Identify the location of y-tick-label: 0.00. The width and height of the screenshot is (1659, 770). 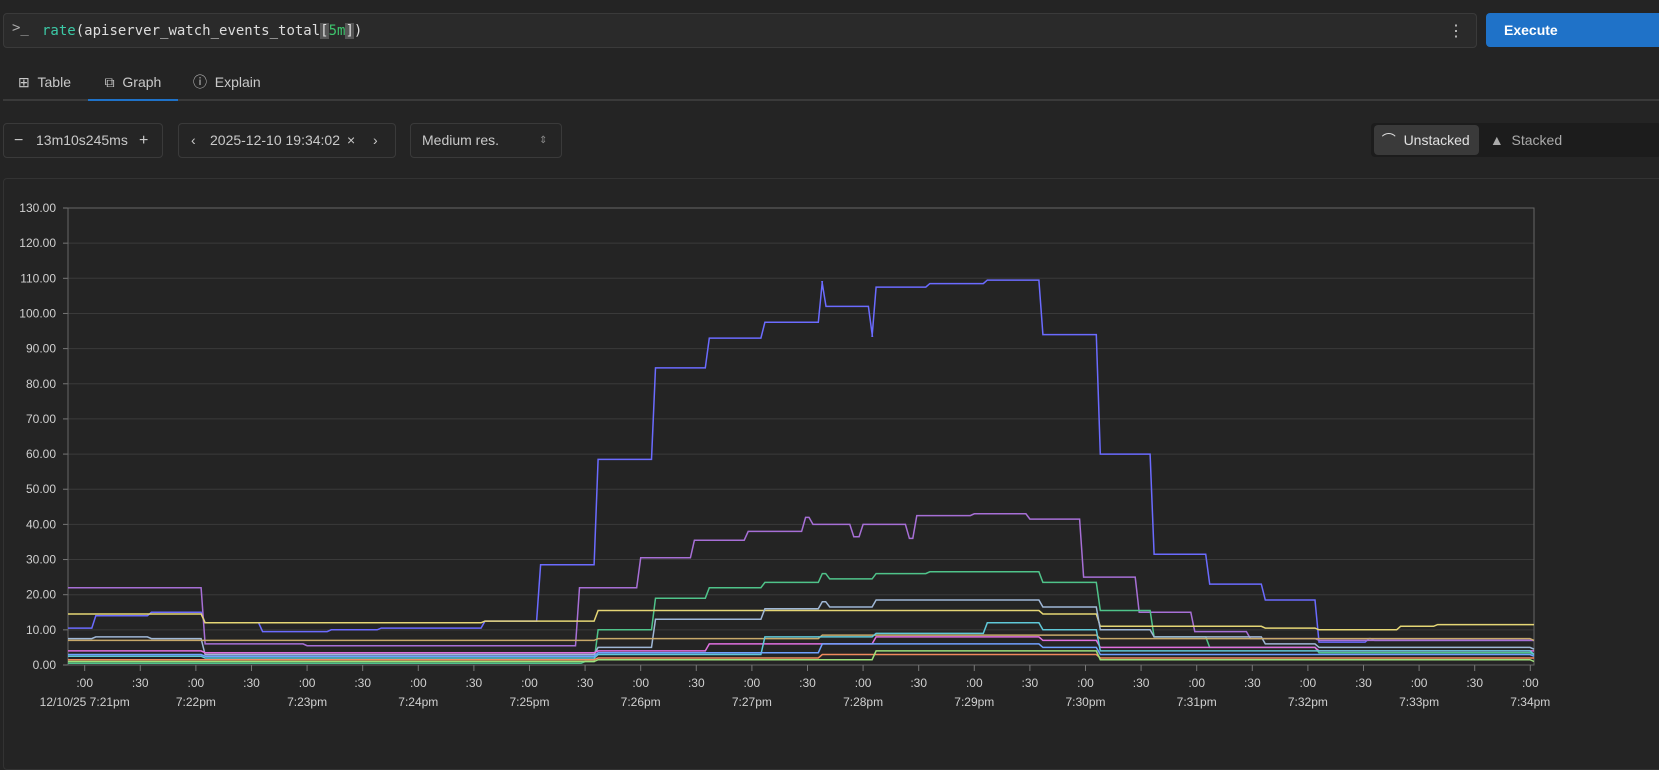
(45, 665).